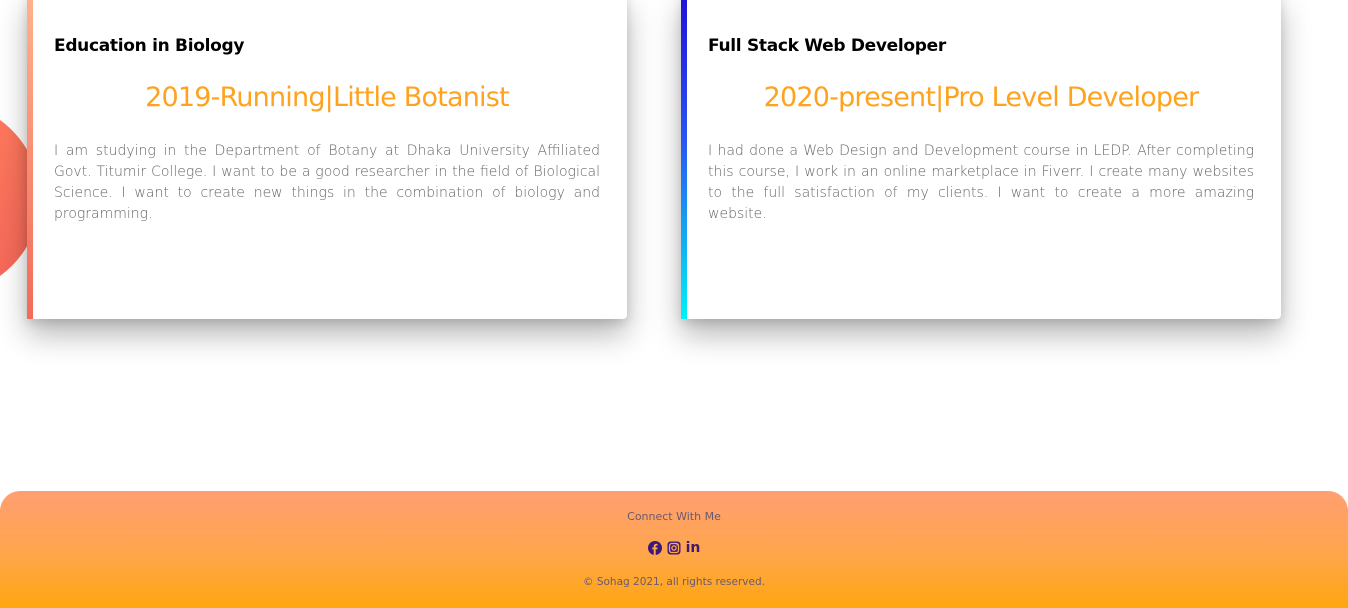 Image resolution: width=1348 pixels, height=608 pixels. I want to click on linkedin-link: in, so click(693, 548).